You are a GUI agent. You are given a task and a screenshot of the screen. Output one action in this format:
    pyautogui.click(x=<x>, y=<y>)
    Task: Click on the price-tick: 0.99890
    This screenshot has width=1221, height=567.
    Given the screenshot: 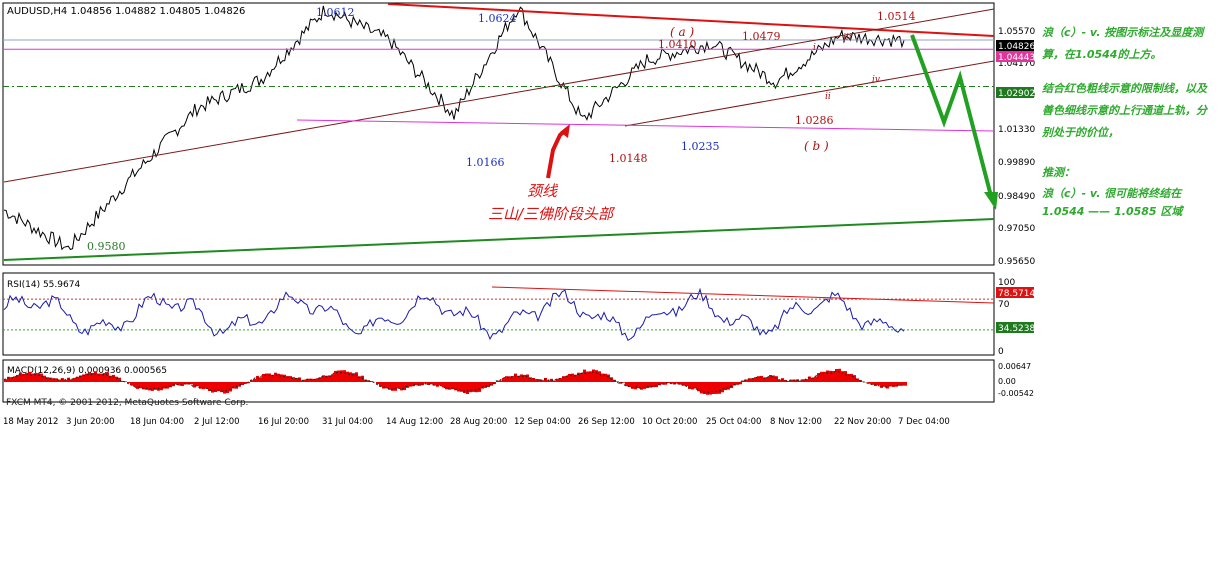 What is the action you would take?
    pyautogui.click(x=1016, y=163)
    